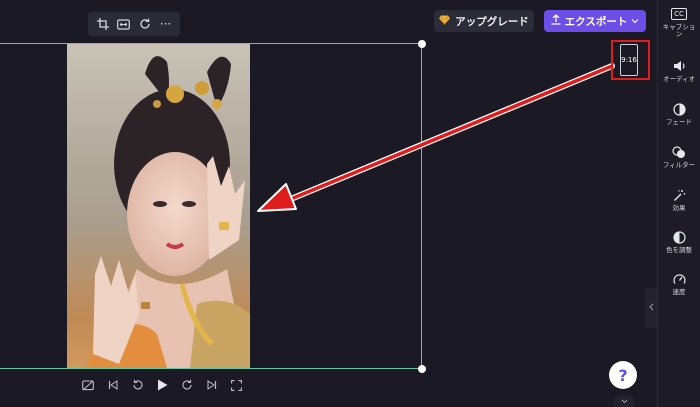 This screenshot has width=700, height=407. I want to click on help-button: ?, so click(623, 375).